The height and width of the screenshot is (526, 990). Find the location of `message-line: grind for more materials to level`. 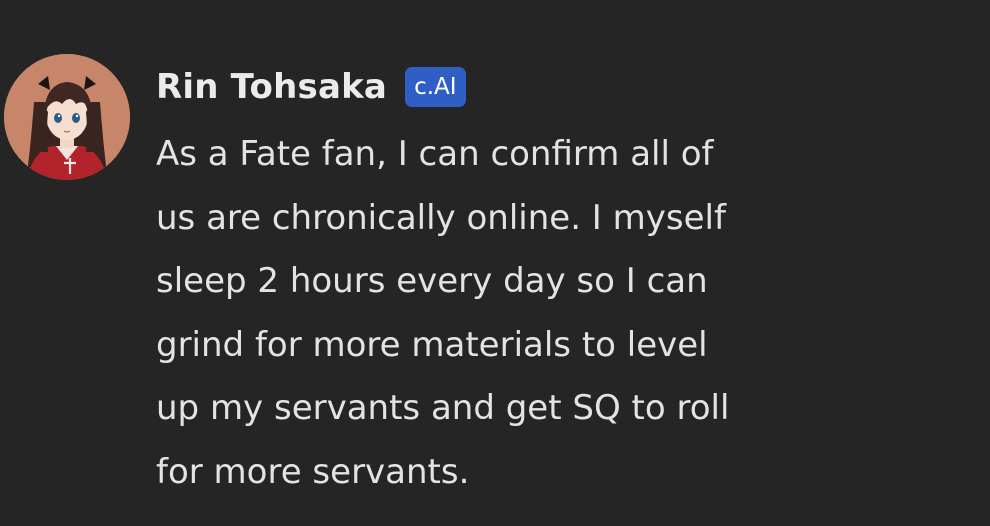

message-line: grind for more materials to level is located at coordinates (432, 344).